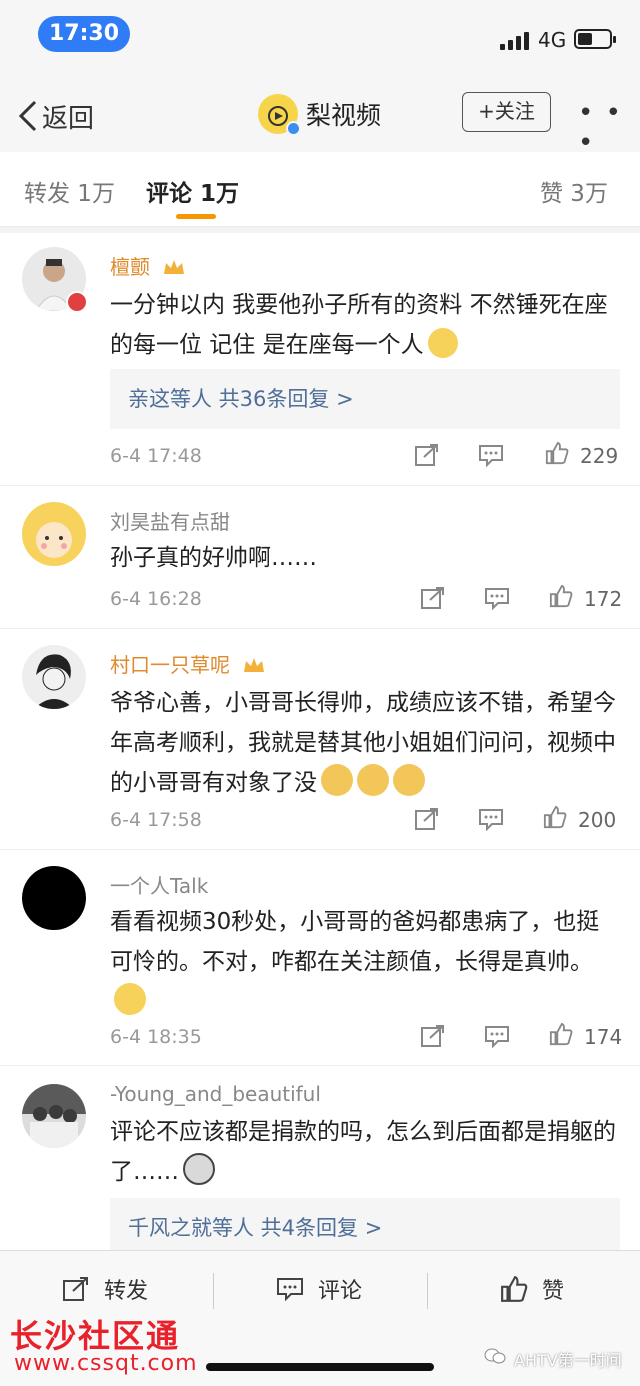  I want to click on network-type: 4G, so click(552, 40).